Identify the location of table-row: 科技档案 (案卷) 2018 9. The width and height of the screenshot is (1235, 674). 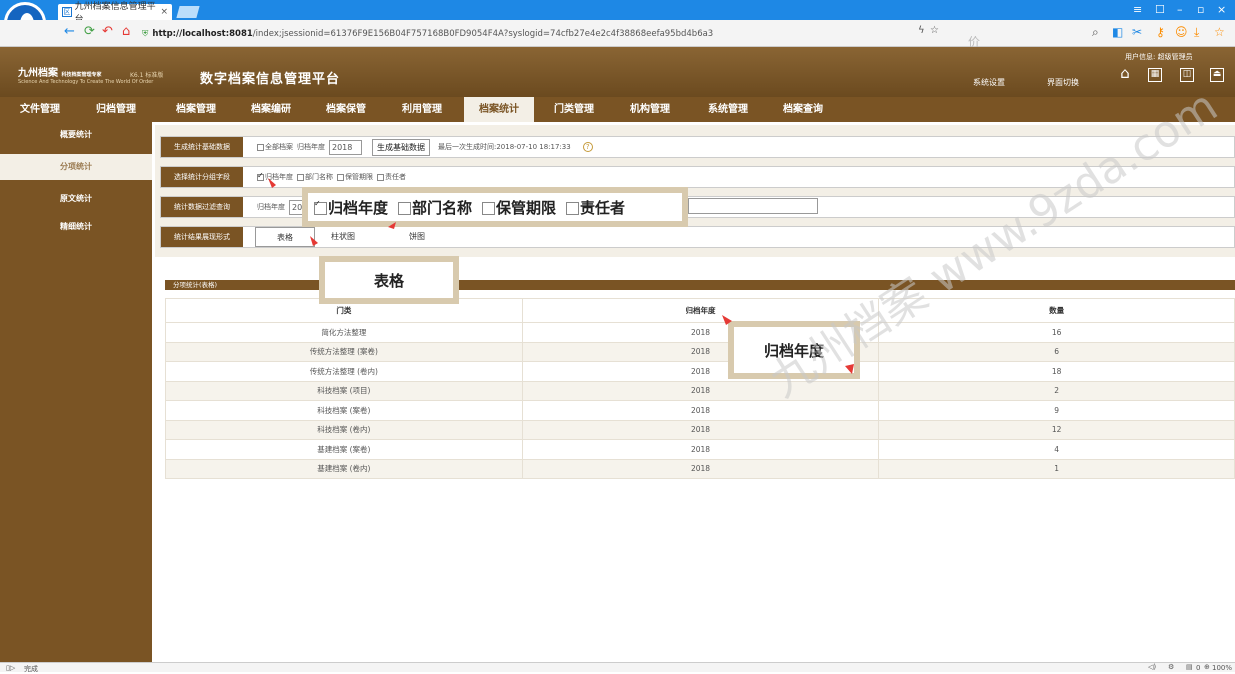
(700, 410).